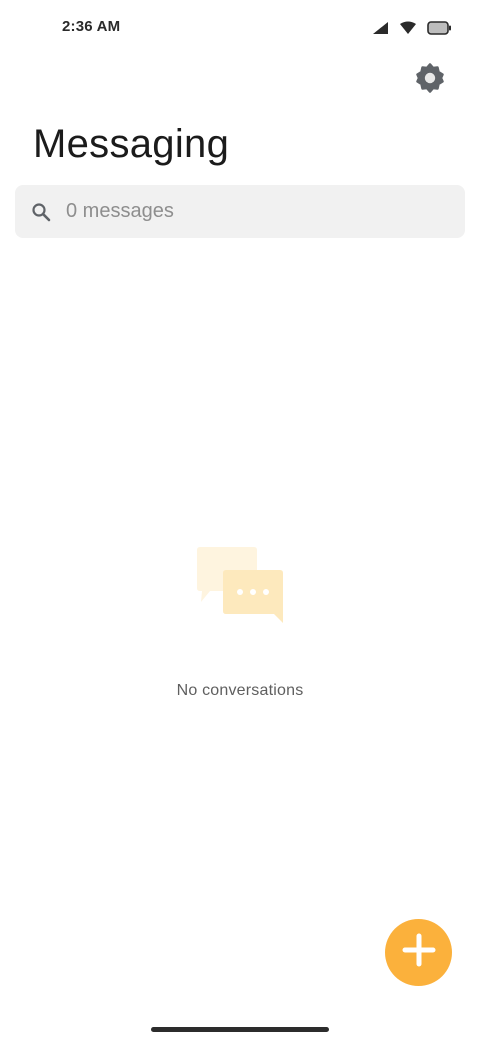 The width and height of the screenshot is (480, 1040). I want to click on plus-icon, so click(419, 952).